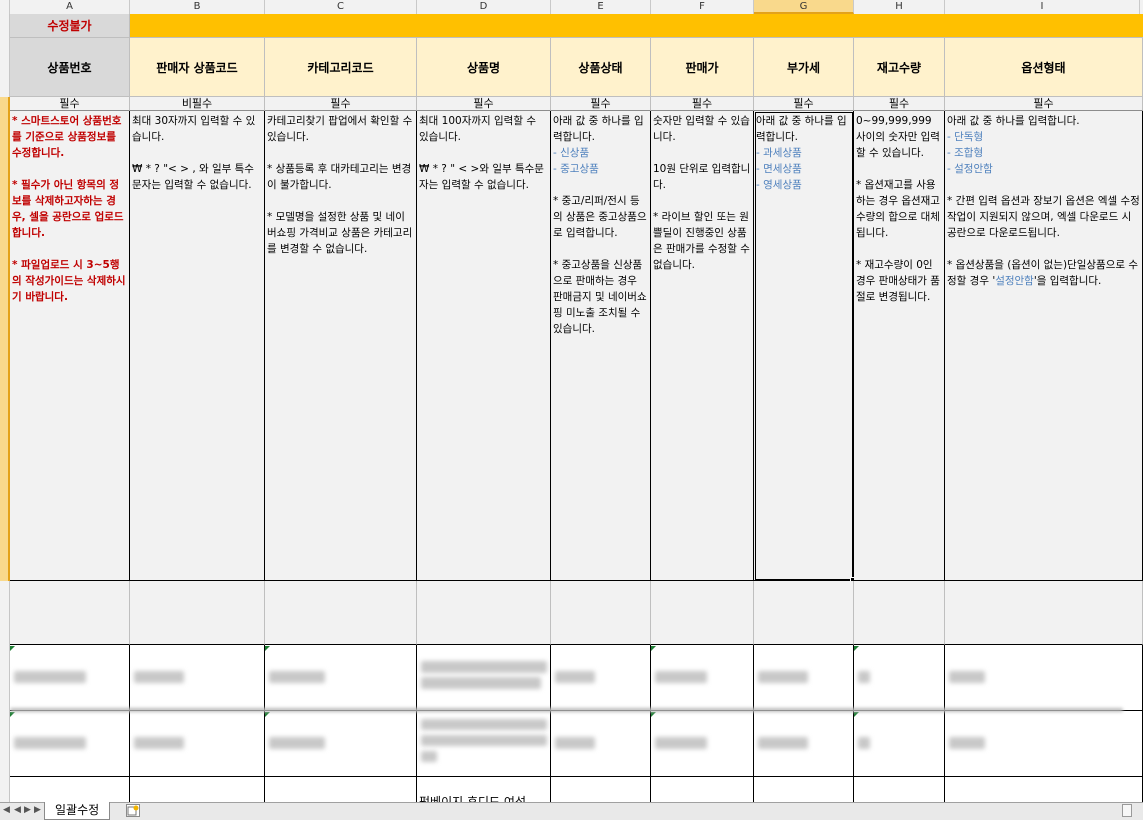 The image size is (1143, 820). I want to click on data-row3-d: 펌베이지 후디드 여성, so click(484, 789).